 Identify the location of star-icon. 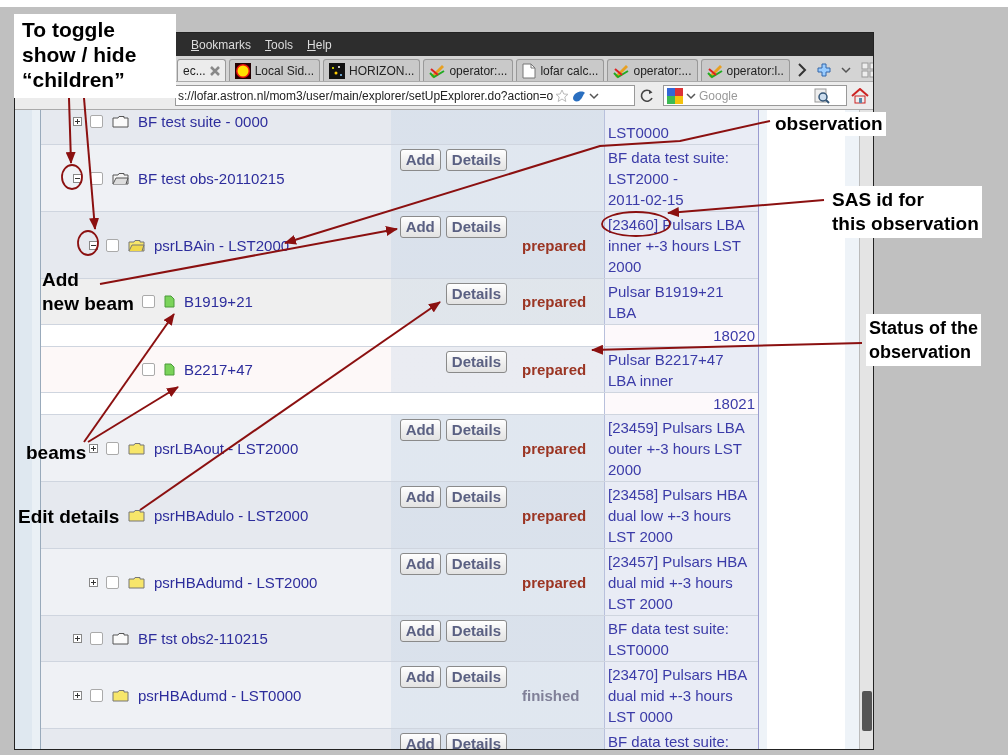
(562, 95).